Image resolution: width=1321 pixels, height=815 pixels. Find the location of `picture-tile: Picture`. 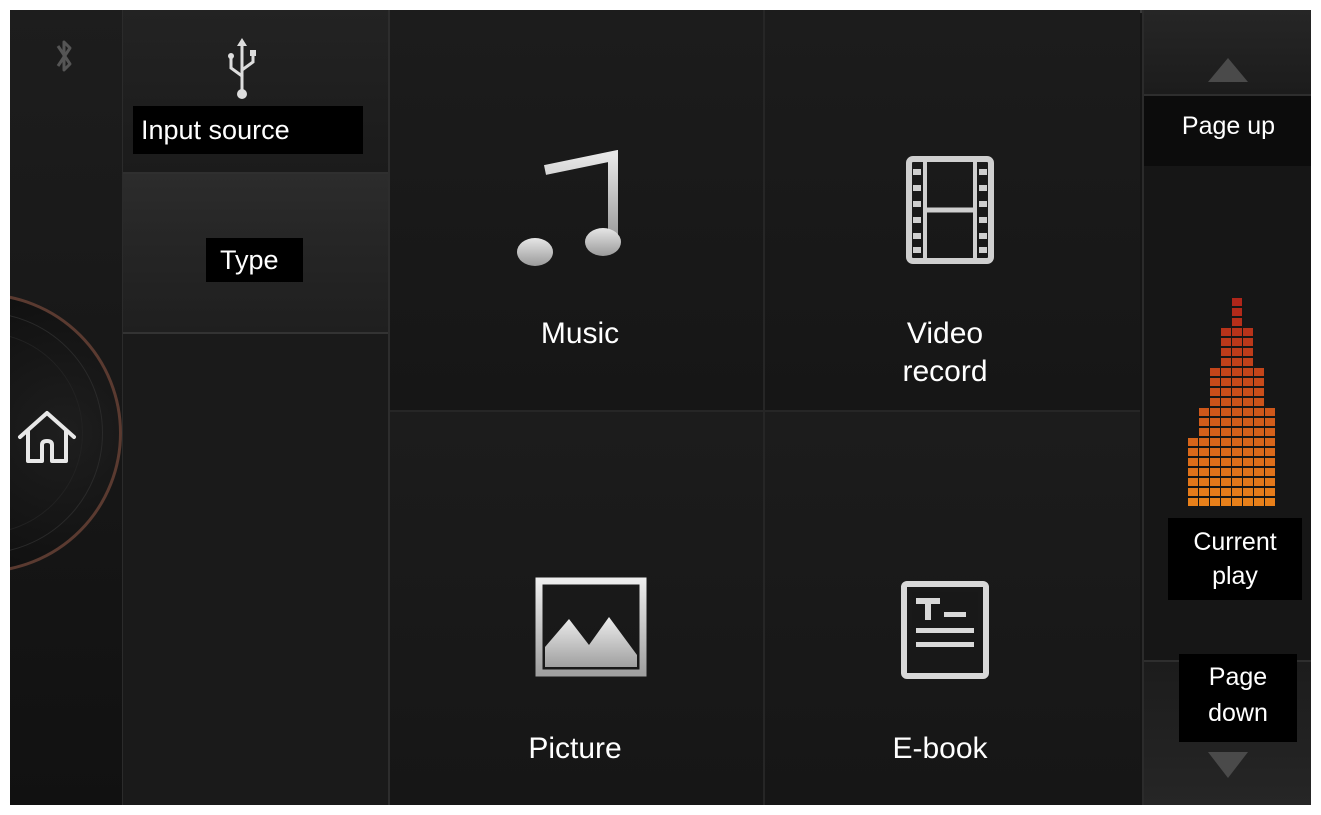

picture-tile: Picture is located at coordinates (577, 608).